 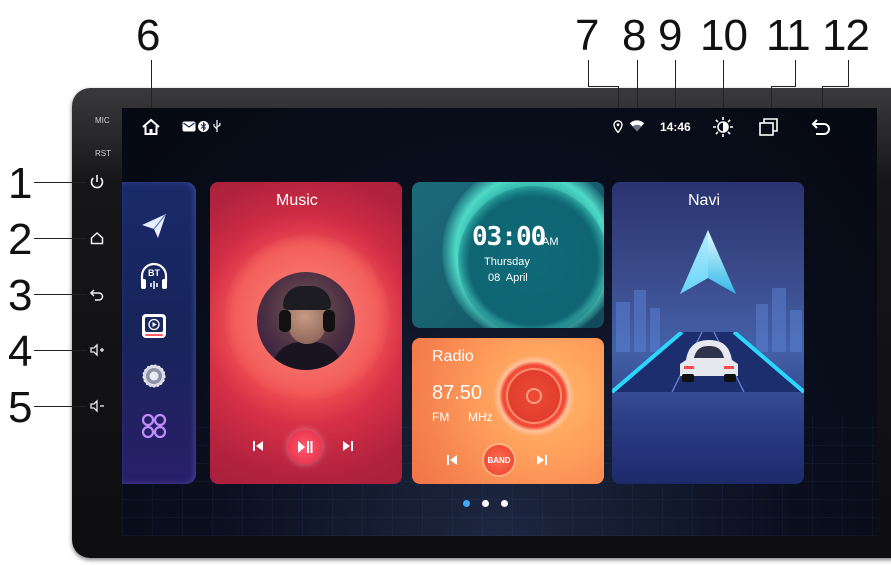 I want to click on leader-7c, so click(x=618, y=98).